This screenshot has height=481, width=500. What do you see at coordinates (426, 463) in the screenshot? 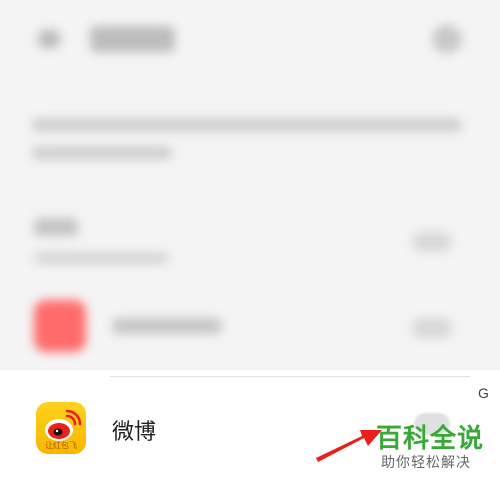
I see `watermark-subtitle: 助你轻松解决` at bounding box center [426, 463].